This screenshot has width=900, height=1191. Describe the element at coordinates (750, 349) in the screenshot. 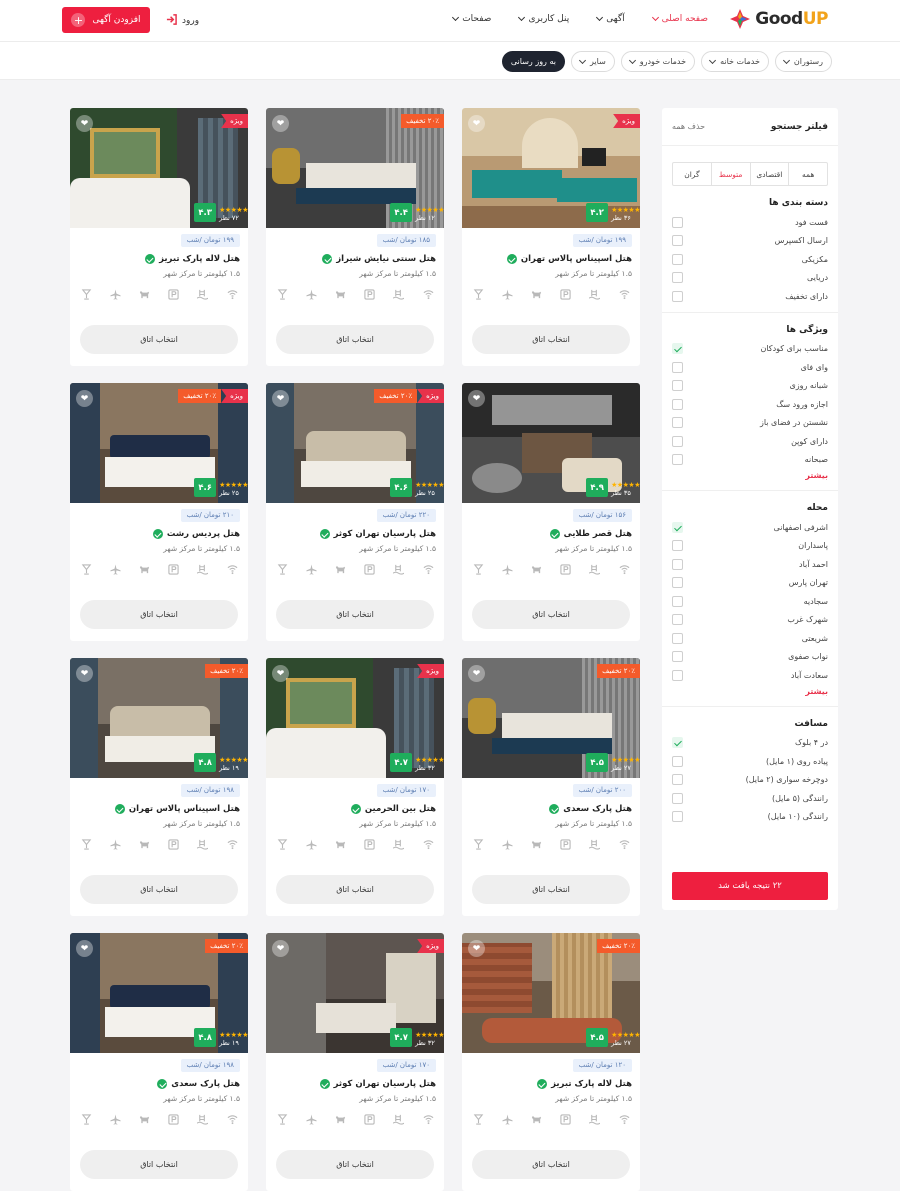

I see `filter-option: مناسب برای کودکان` at that location.